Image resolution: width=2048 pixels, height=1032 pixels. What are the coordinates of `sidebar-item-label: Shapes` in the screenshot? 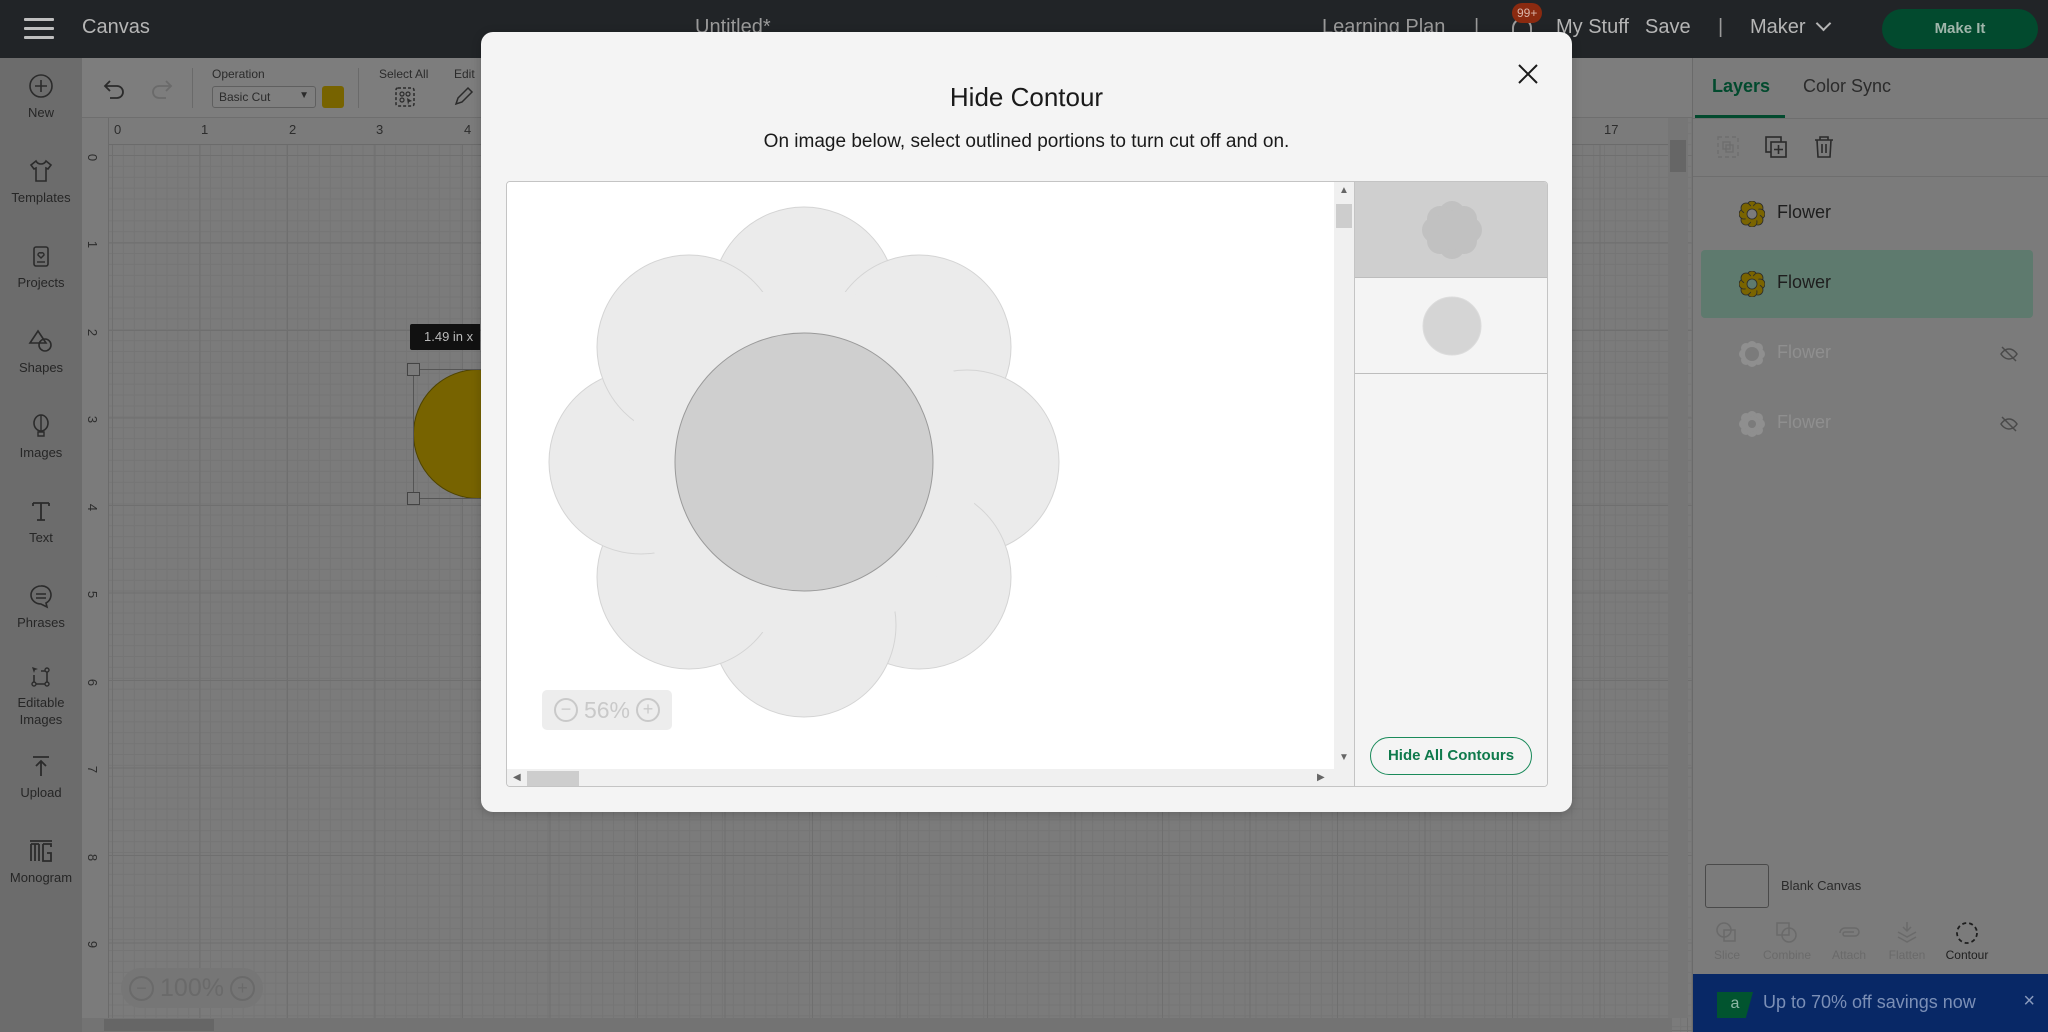 It's located at (41, 367).